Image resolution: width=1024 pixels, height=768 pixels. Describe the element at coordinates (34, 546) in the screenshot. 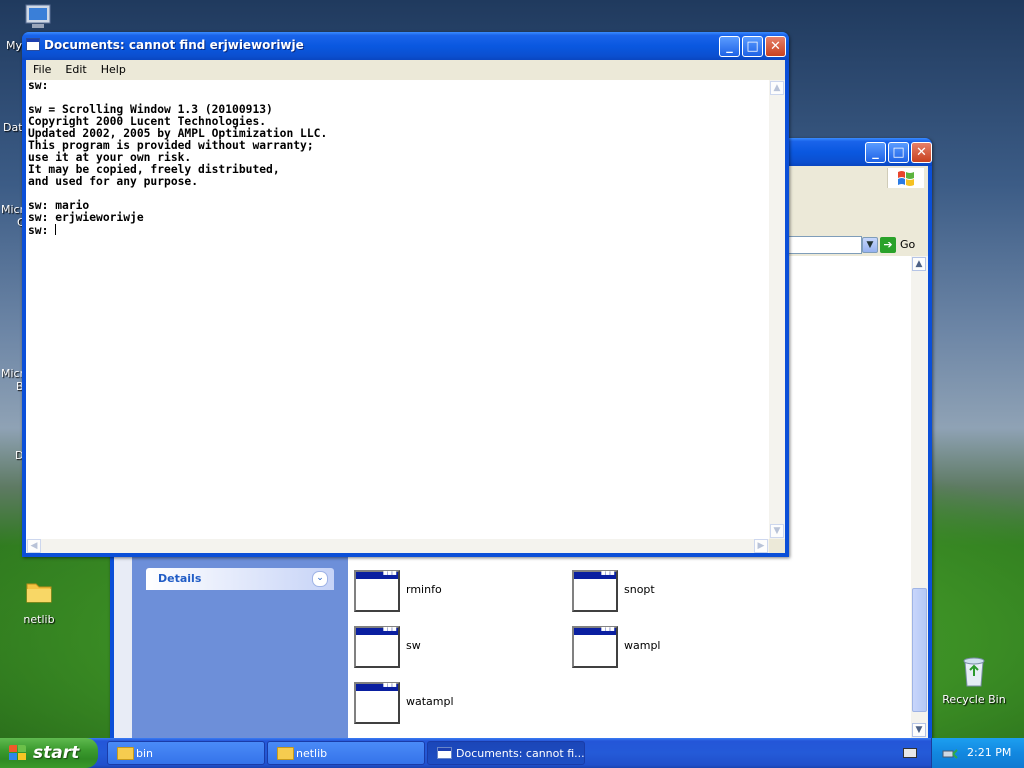

I see `scroll-left-button: ◀` at that location.